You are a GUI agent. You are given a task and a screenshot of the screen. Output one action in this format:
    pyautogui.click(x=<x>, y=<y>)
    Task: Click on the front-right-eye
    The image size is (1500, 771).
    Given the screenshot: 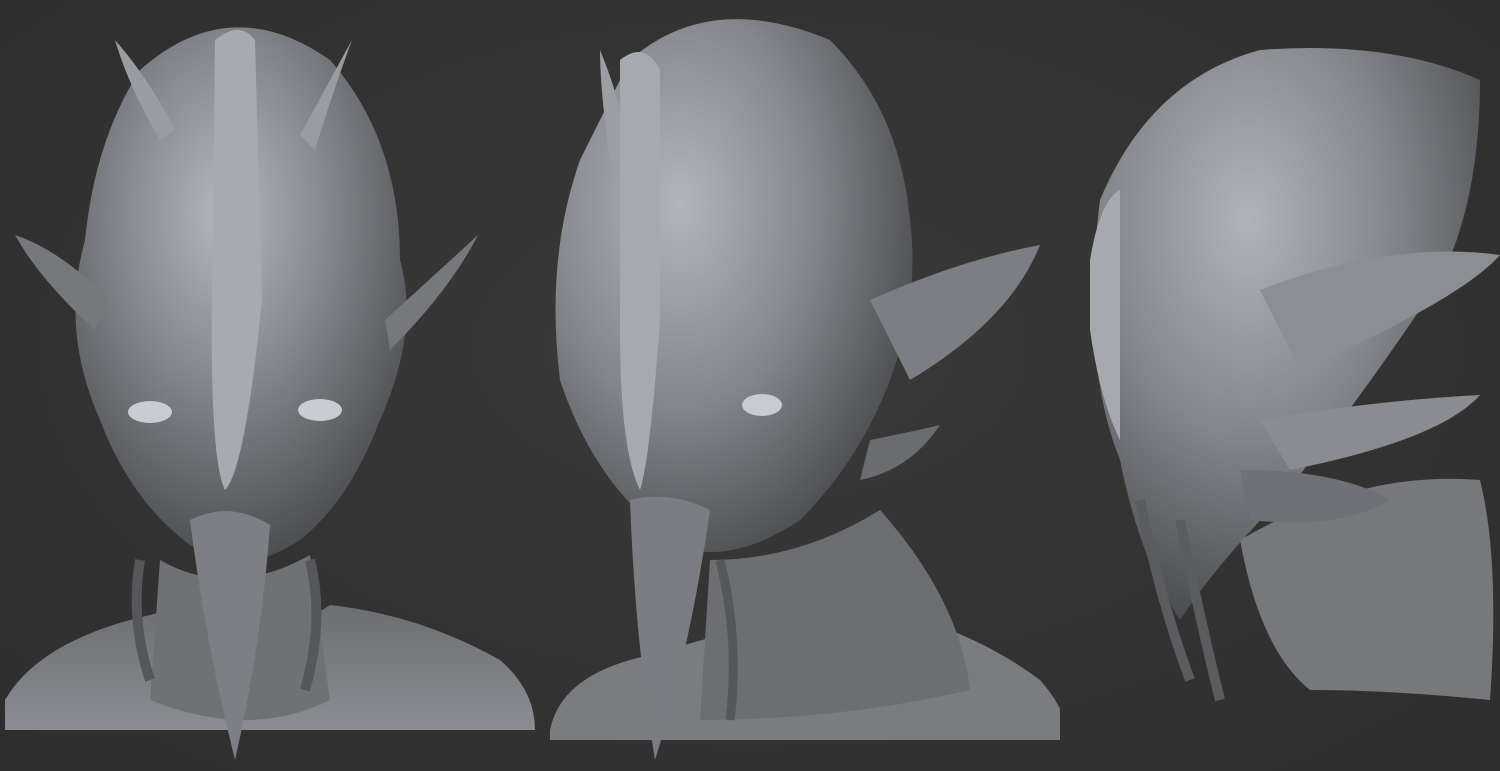 What is the action you would take?
    pyautogui.click(x=320, y=410)
    